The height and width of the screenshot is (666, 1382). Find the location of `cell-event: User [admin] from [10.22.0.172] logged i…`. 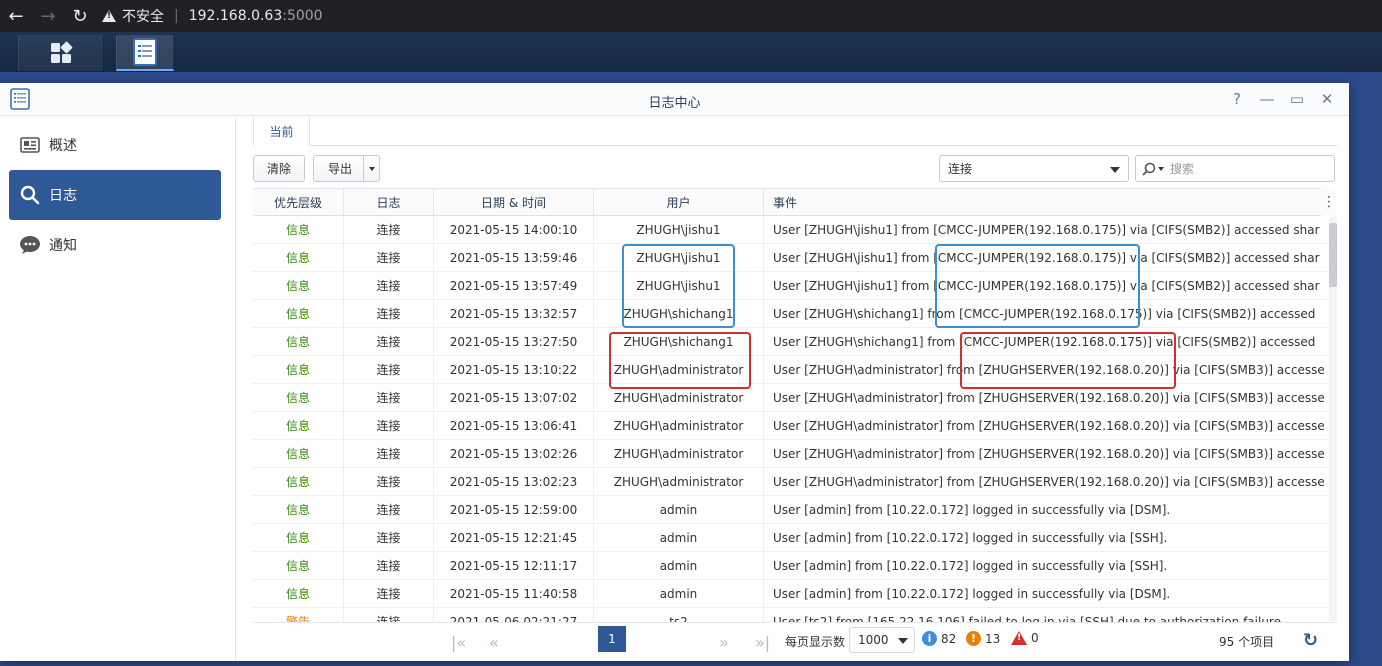

cell-event: User [admin] from [10.22.0.172] logged i… is located at coordinates (1050, 509).